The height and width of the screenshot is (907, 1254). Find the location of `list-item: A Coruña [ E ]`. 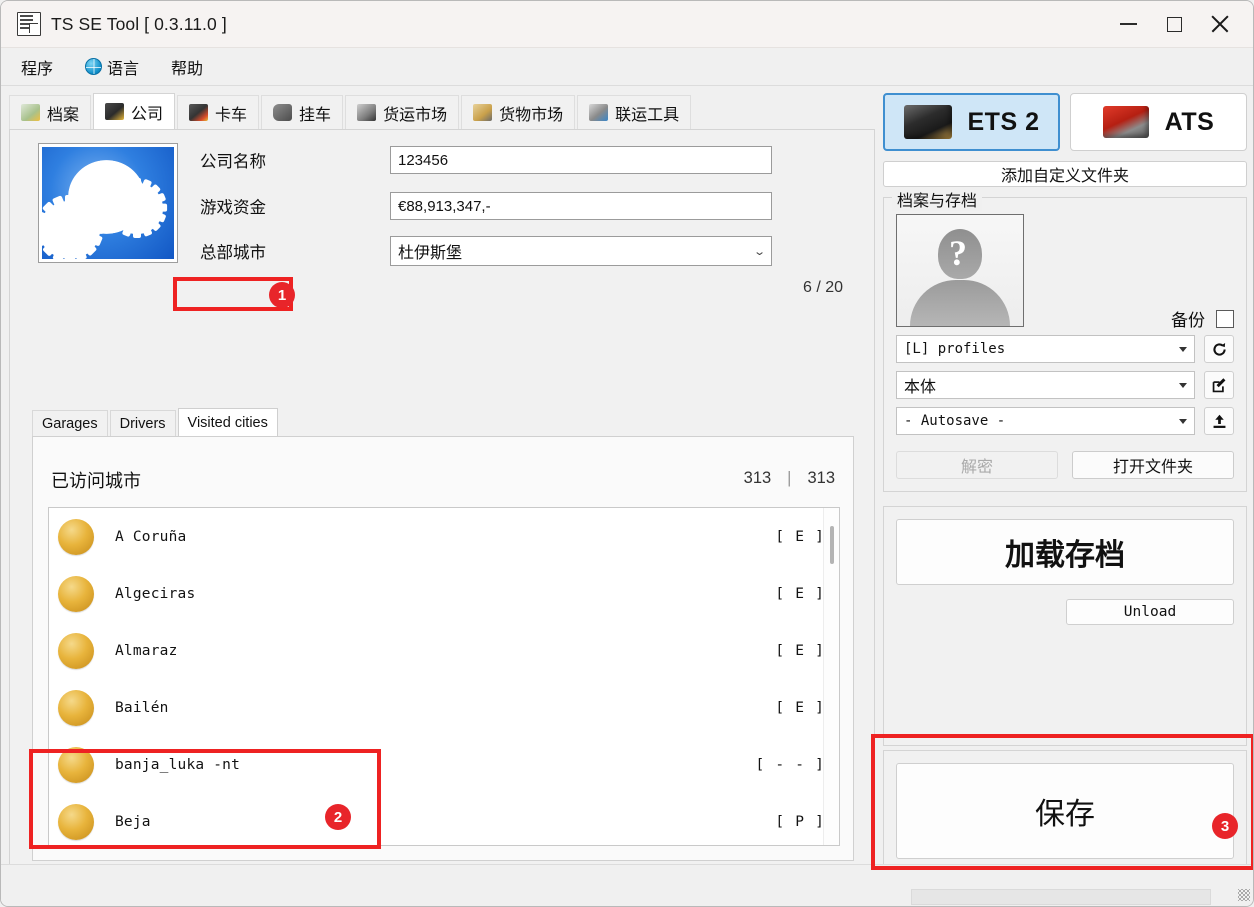

list-item: A Coruña [ E ] is located at coordinates (444, 536).